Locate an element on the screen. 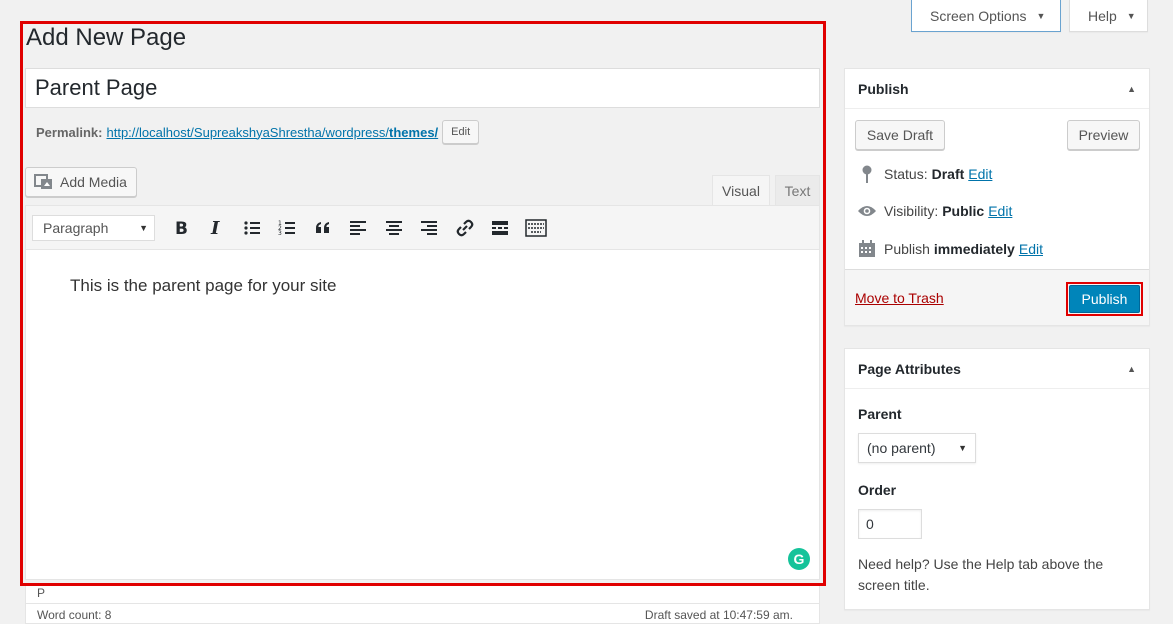 This screenshot has height=624, width=1173. post-title-input: Parent Page is located at coordinates (422, 88).